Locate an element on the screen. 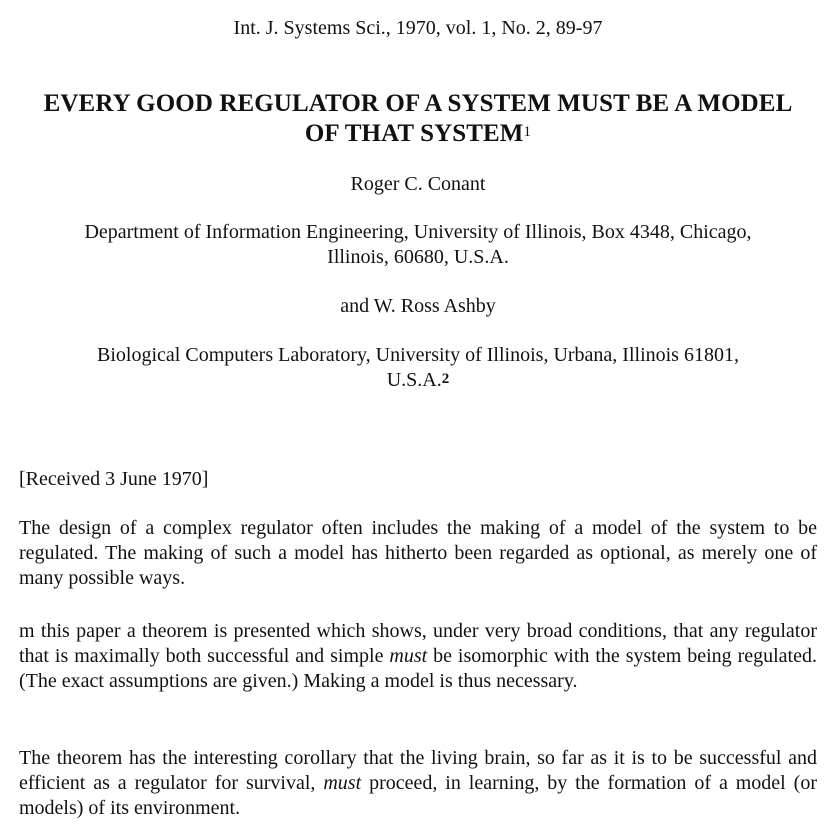 The width and height of the screenshot is (836, 830). title-line-2: OF THAT SYSTEM is located at coordinates (414, 133).